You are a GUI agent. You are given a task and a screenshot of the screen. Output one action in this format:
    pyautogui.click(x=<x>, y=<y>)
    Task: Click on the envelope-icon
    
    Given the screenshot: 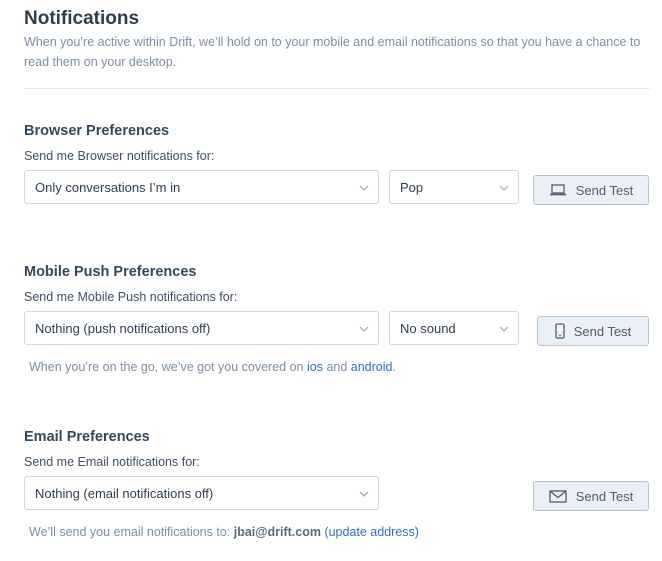 What is the action you would take?
    pyautogui.click(x=558, y=496)
    